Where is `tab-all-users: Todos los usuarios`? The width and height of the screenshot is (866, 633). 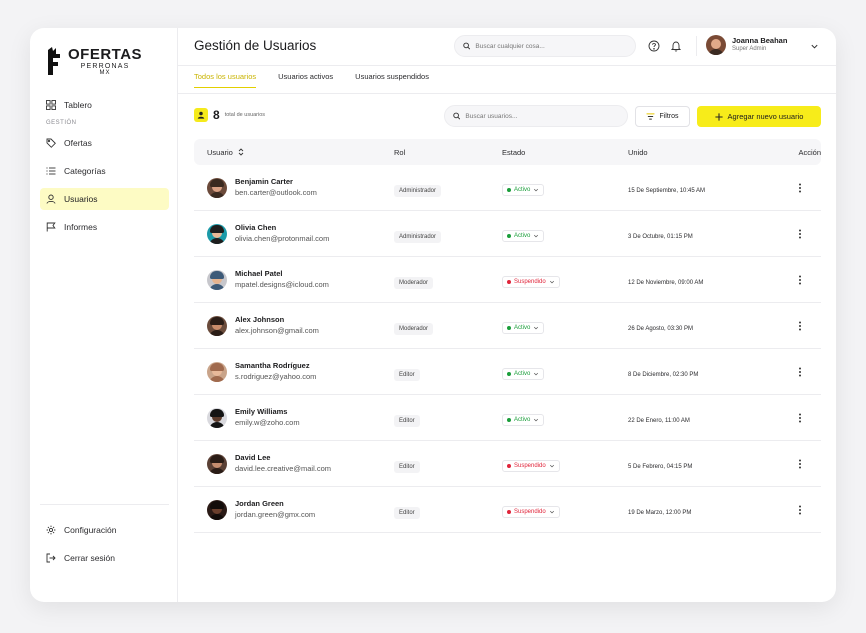 tab-all-users: Todos los usuarios is located at coordinates (225, 80).